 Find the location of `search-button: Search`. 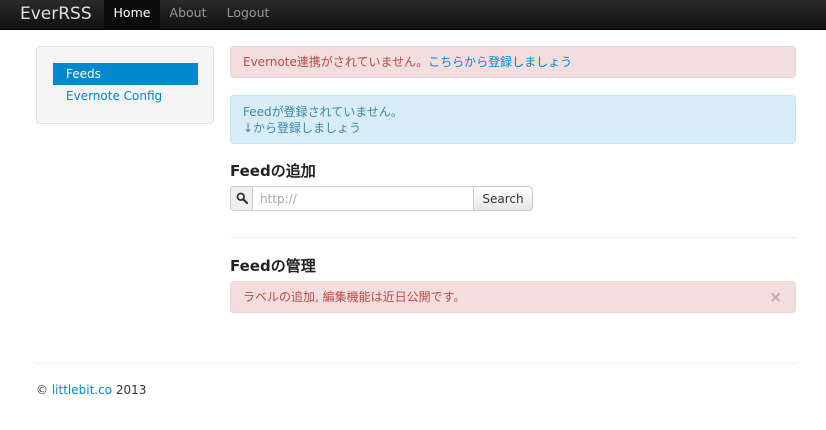

search-button: Search is located at coordinates (503, 198).